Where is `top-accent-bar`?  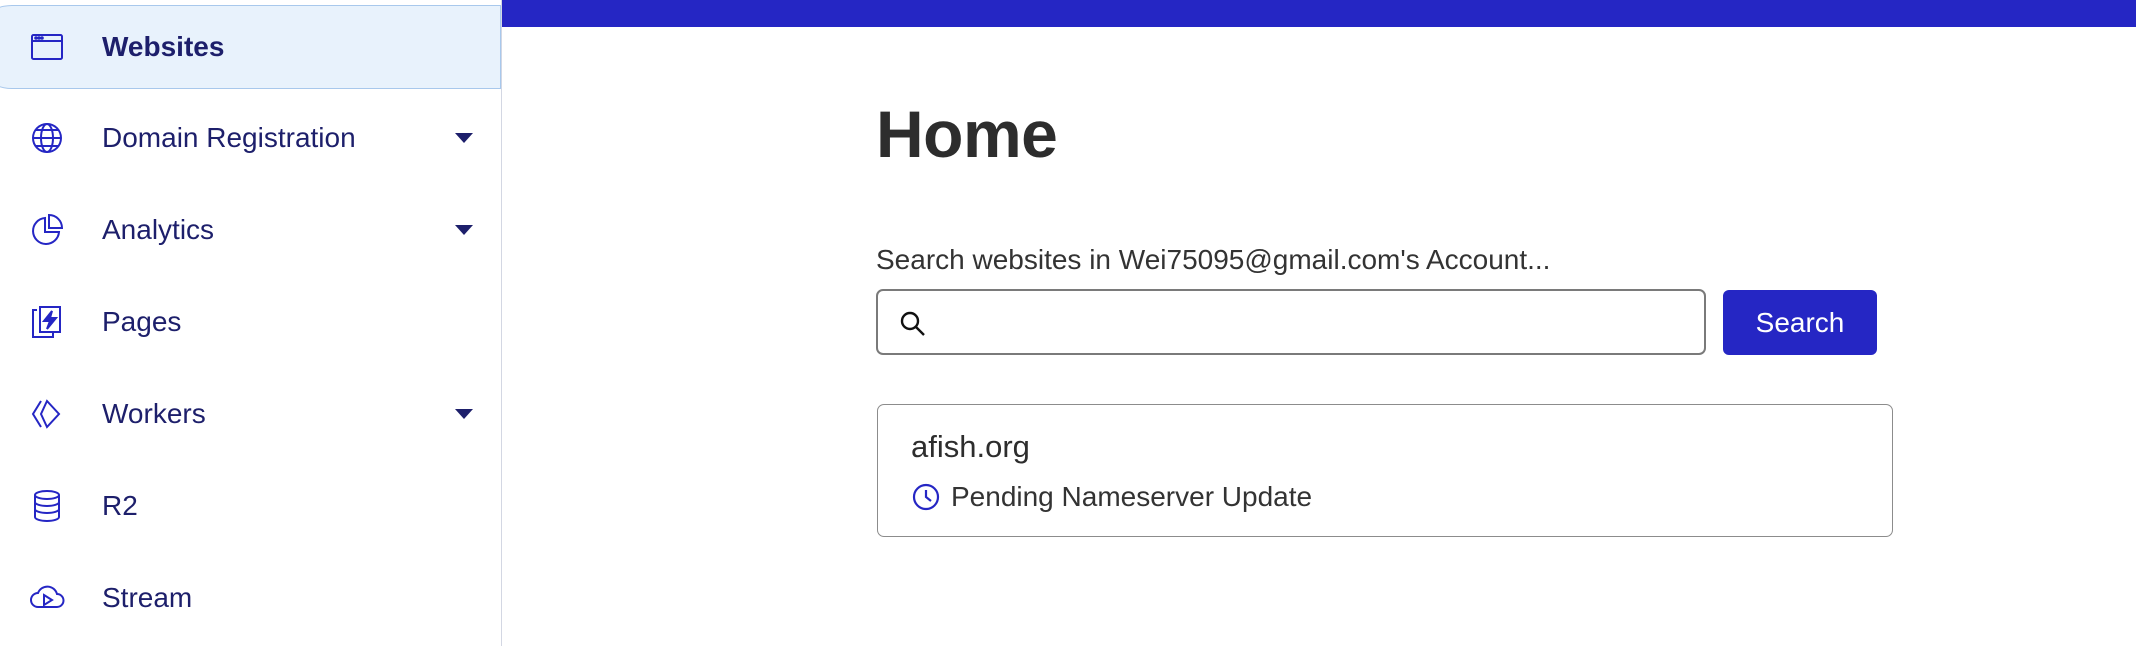 top-accent-bar is located at coordinates (1319, 13).